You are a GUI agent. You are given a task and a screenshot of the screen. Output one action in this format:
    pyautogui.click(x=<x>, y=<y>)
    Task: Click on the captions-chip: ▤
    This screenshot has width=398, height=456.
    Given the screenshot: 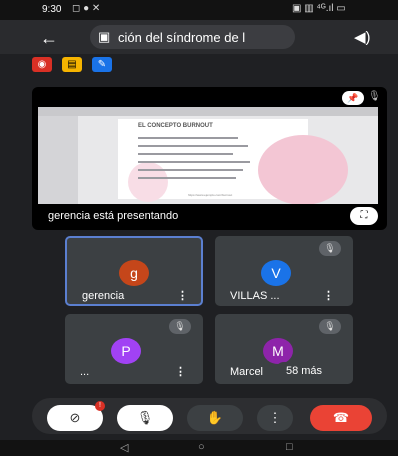 What is the action you would take?
    pyautogui.click(x=72, y=64)
    